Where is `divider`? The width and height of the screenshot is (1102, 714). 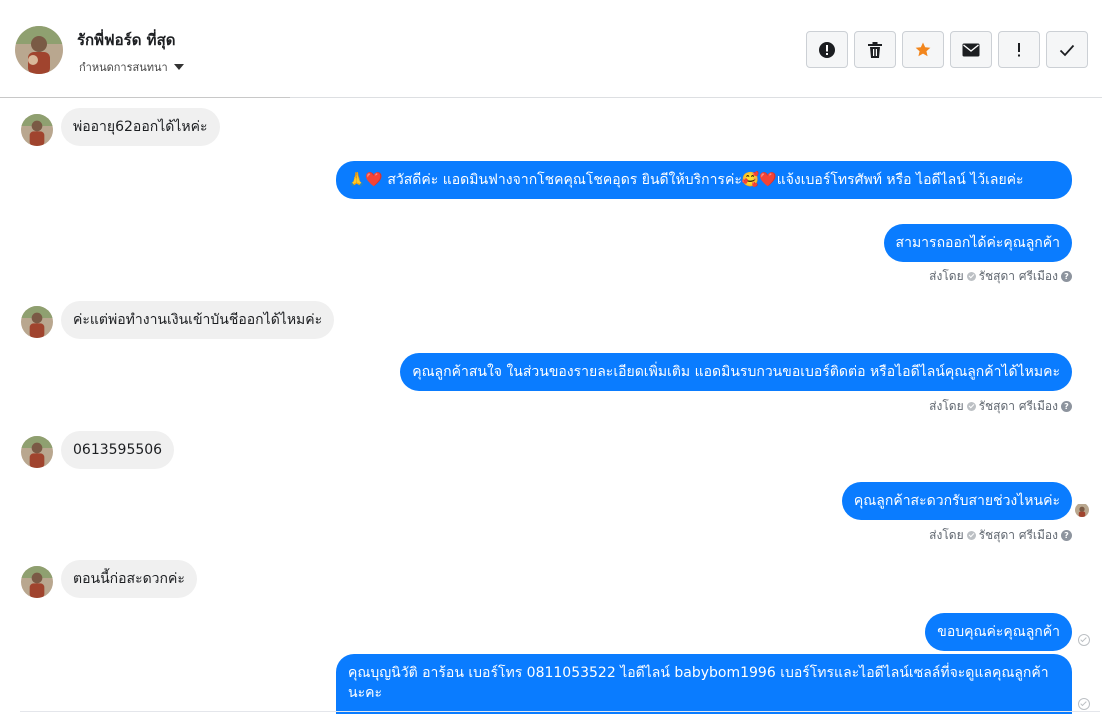 divider is located at coordinates (145, 97).